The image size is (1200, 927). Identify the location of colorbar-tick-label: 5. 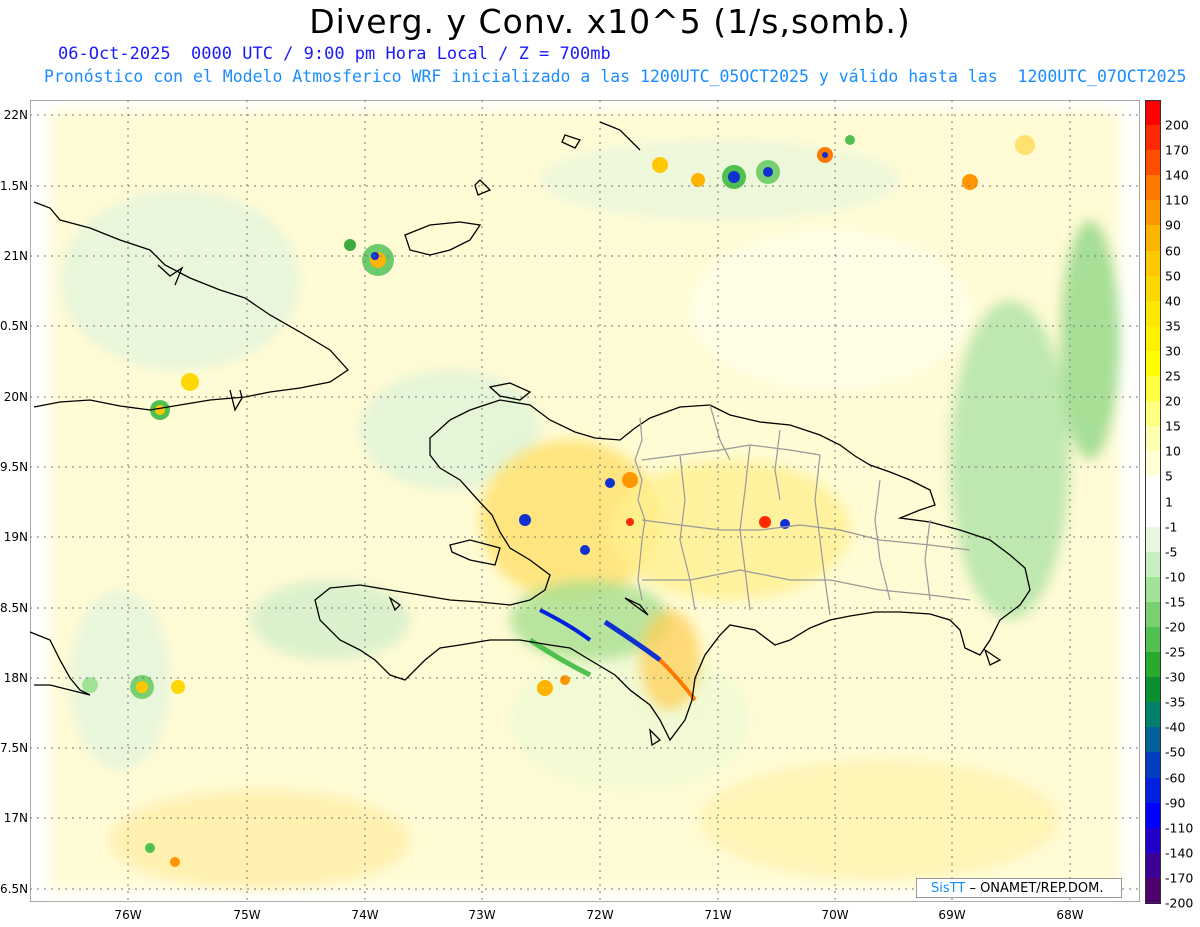
(1169, 476).